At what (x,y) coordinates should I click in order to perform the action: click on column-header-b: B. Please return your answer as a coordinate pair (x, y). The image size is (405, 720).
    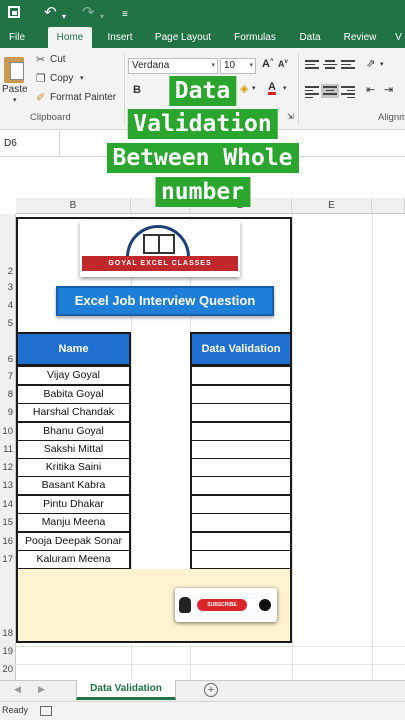
    Looking at the image, I should click on (73, 206).